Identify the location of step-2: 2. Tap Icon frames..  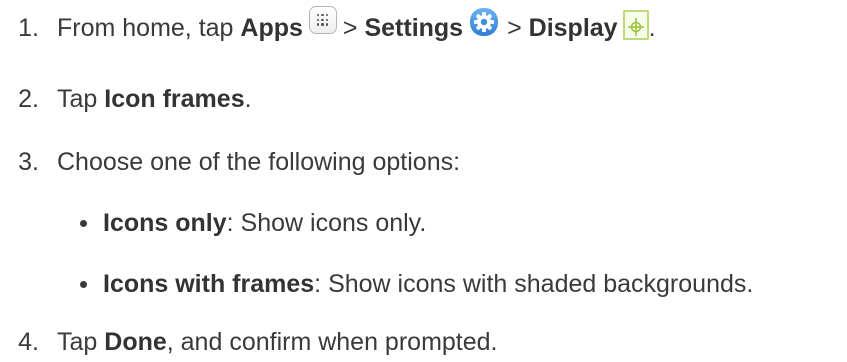
(126, 99).